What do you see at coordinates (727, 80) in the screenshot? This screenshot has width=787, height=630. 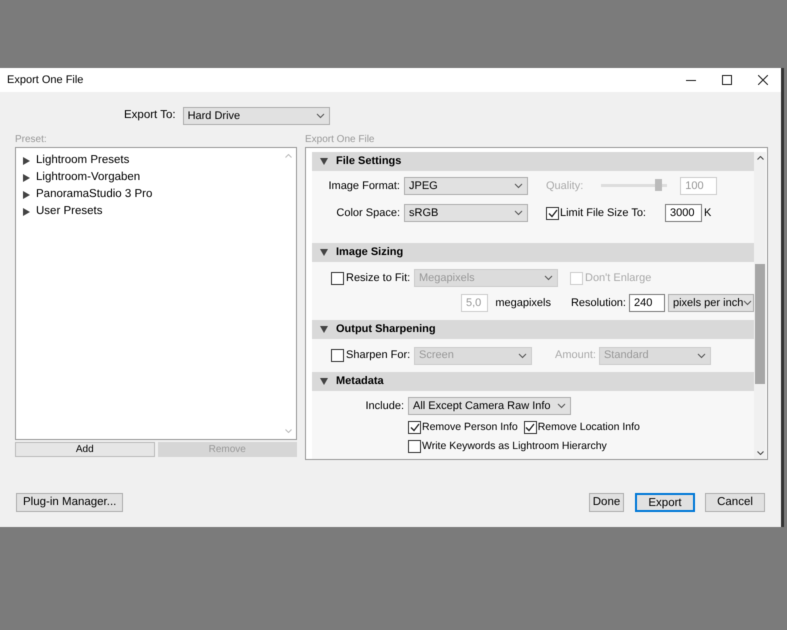 I see `maximize-icon` at bounding box center [727, 80].